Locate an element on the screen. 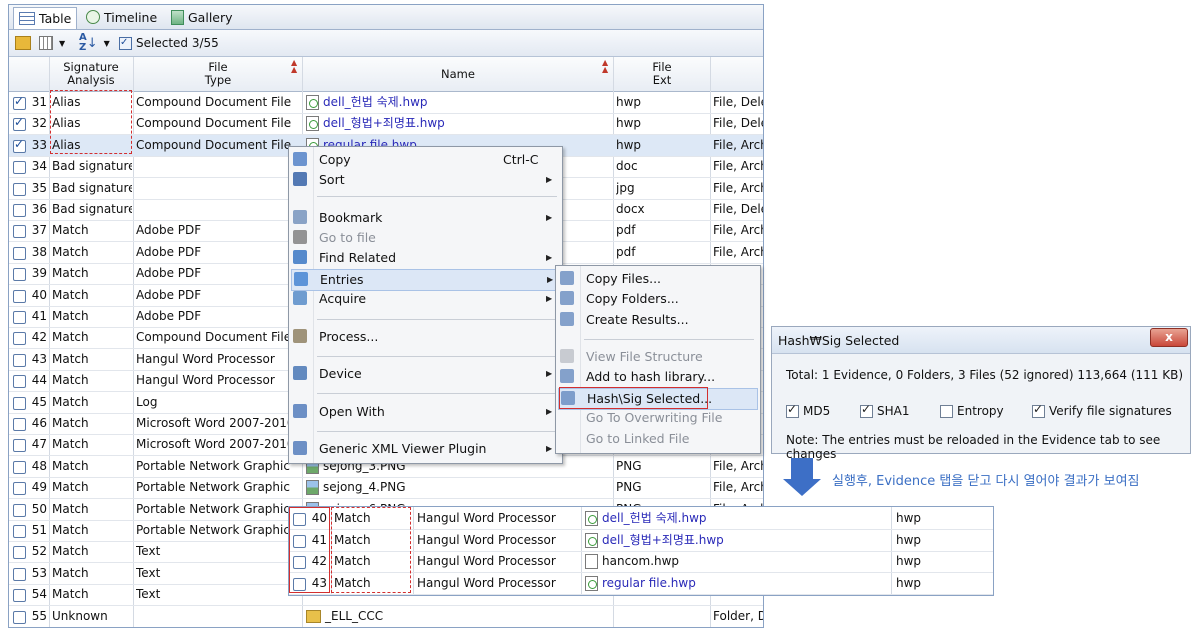 The image size is (1196, 632). menu-item-open-with: Open With ▶ is located at coordinates (424, 412).